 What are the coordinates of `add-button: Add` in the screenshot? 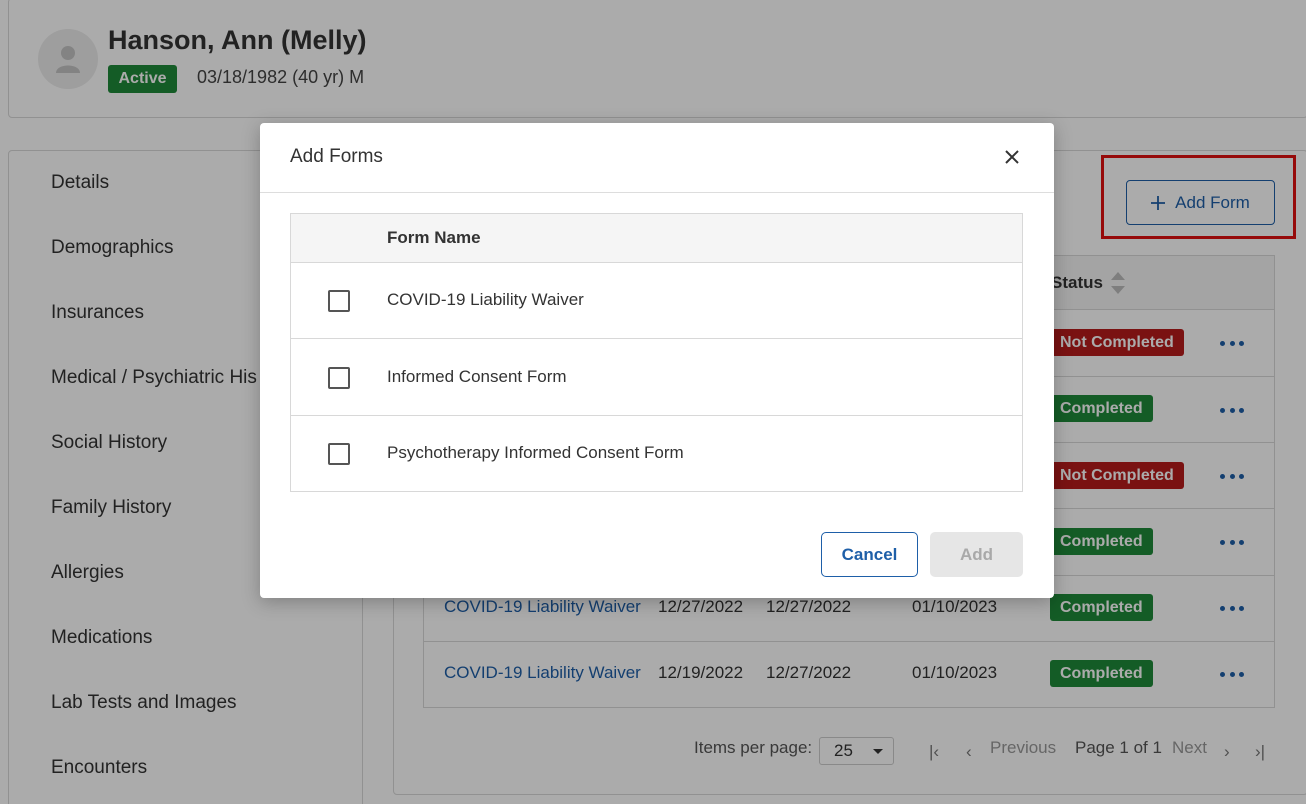 It's located at (976, 554).